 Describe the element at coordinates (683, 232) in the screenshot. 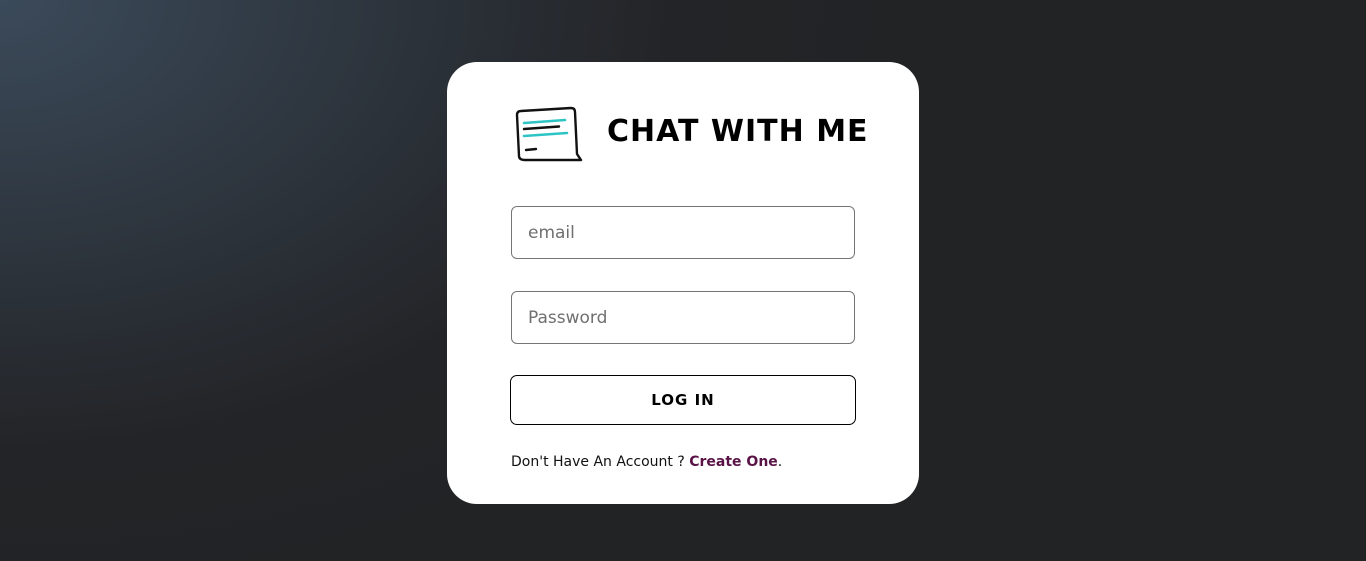

I see `email-input` at that location.